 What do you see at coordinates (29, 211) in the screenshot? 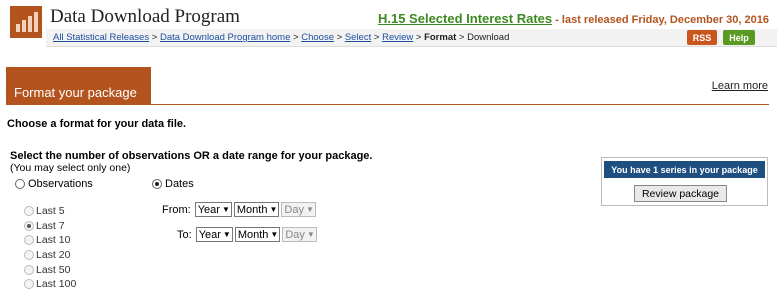
I see `last-5-radio` at bounding box center [29, 211].